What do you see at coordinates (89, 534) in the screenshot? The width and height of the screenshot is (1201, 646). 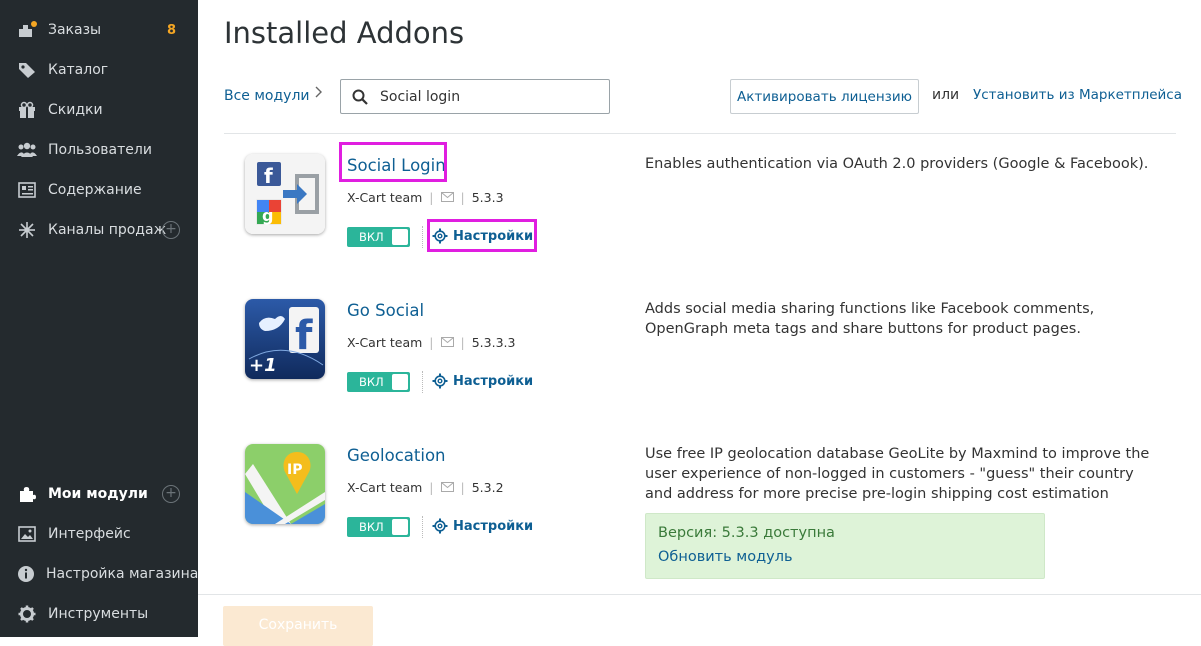 I see `sidebar-item-label: Интерфейс` at bounding box center [89, 534].